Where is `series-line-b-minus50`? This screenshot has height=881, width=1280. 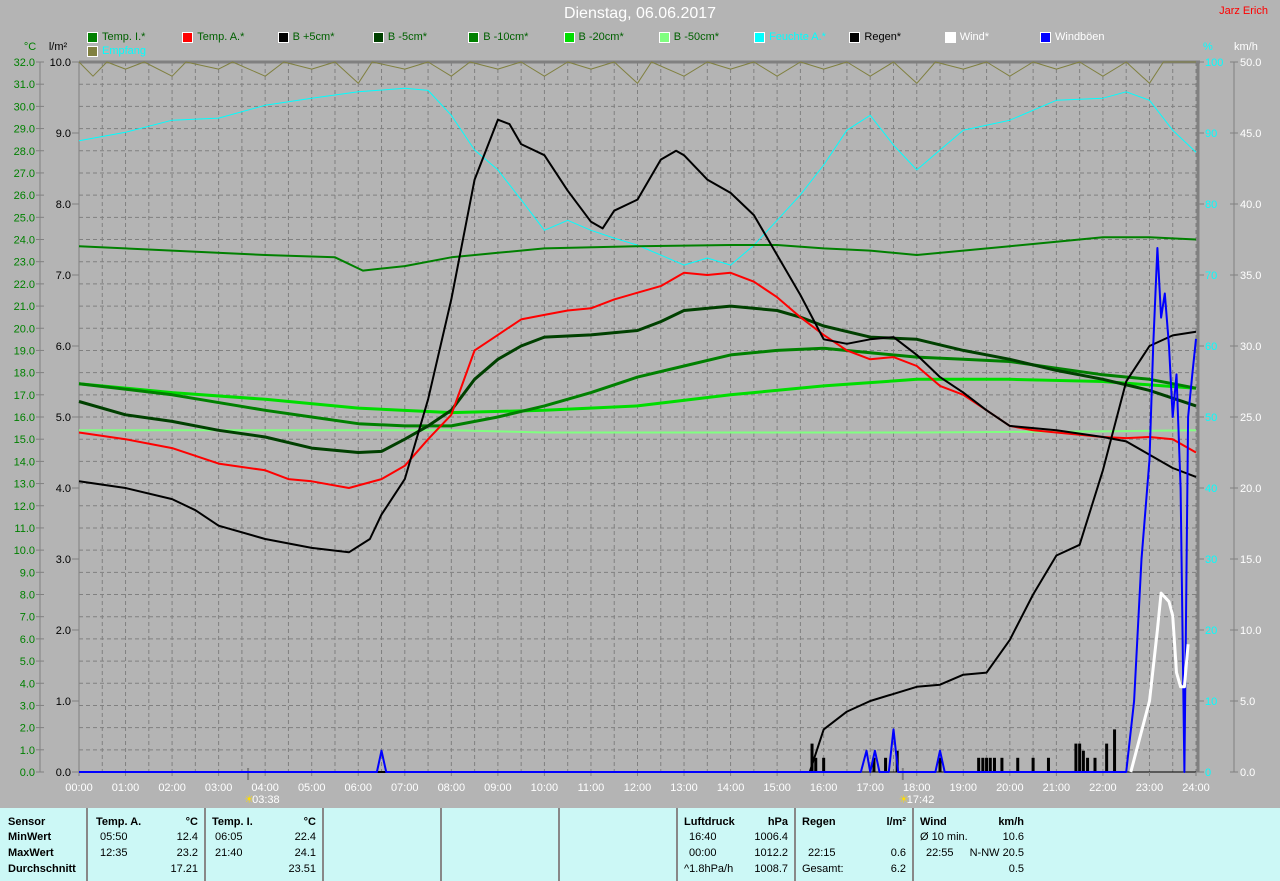 series-line-b-minus50 is located at coordinates (638, 431).